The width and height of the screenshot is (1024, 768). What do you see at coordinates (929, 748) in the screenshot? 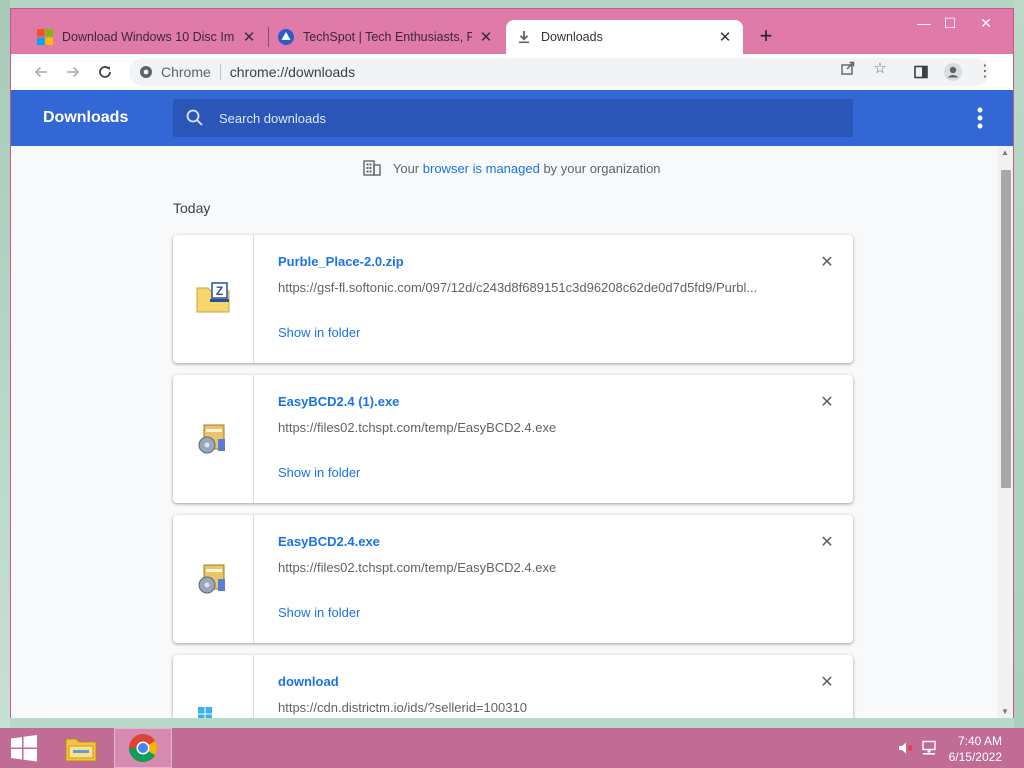
I see `network-icon` at bounding box center [929, 748].